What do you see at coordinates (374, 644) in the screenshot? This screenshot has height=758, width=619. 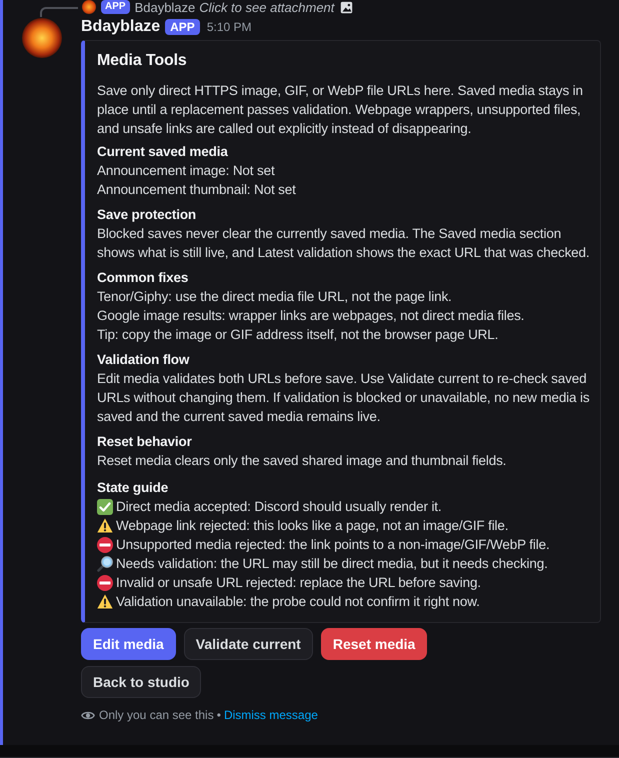 I see `action-button: Reset media` at bounding box center [374, 644].